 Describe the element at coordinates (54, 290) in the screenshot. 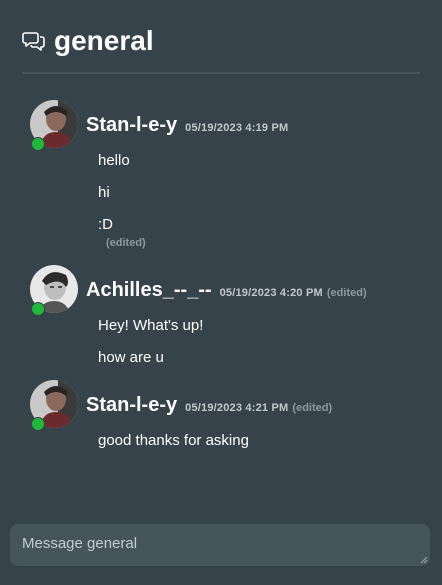

I see `avatar-achilles` at that location.